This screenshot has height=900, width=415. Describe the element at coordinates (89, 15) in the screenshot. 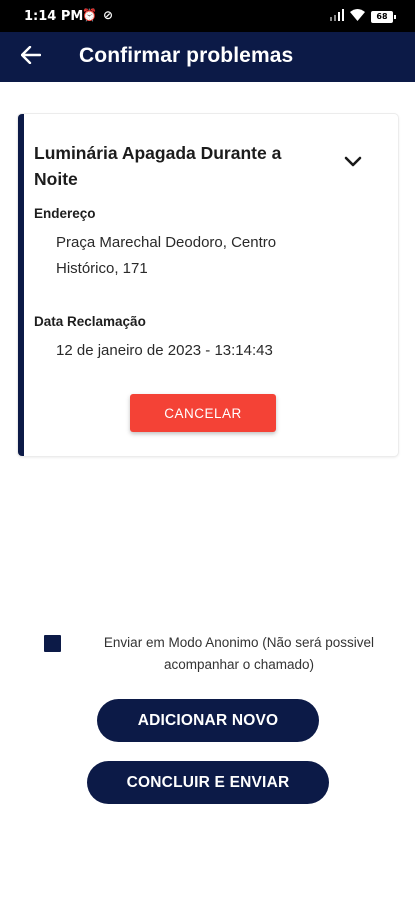

I see `alarm-icon: ⏰` at that location.